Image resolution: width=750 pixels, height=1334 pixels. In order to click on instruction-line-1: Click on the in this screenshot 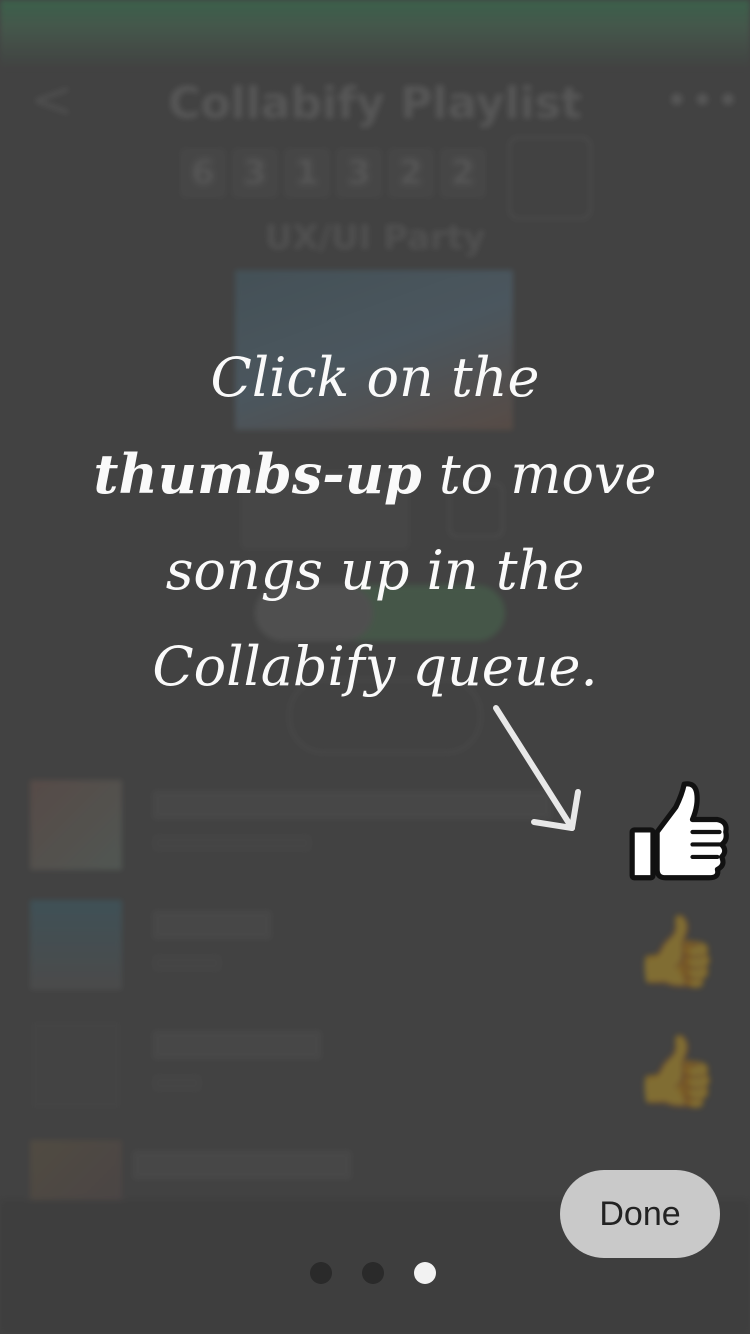, I will do `click(375, 377)`.